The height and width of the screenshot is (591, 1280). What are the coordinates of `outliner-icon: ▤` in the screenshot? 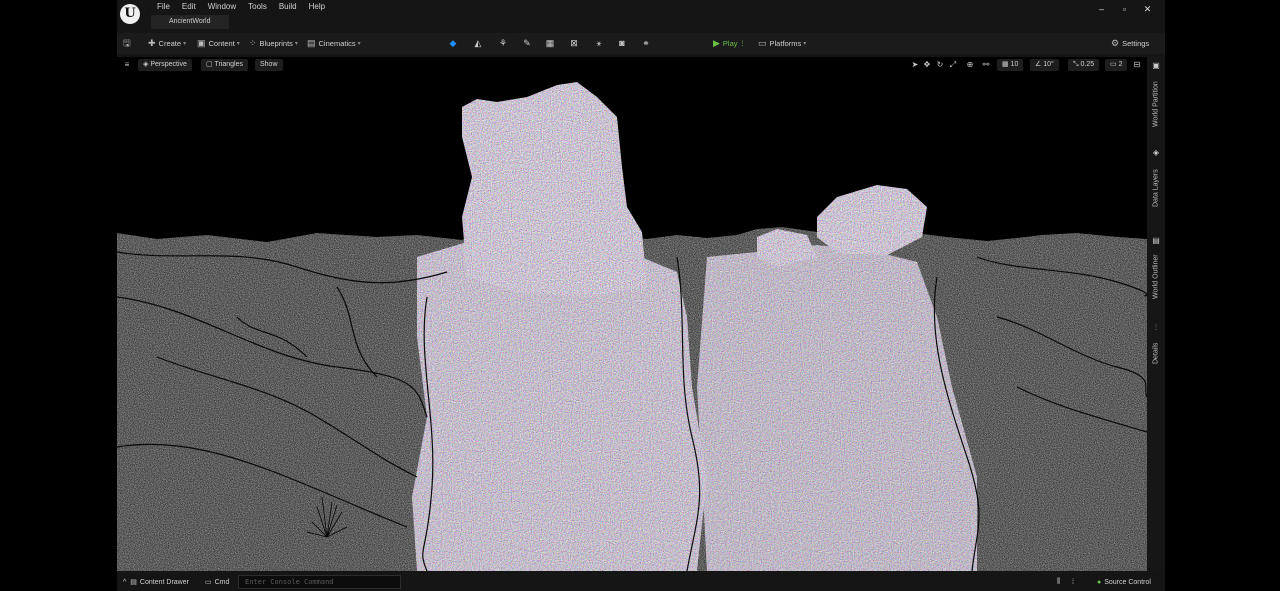 It's located at (1156, 240).